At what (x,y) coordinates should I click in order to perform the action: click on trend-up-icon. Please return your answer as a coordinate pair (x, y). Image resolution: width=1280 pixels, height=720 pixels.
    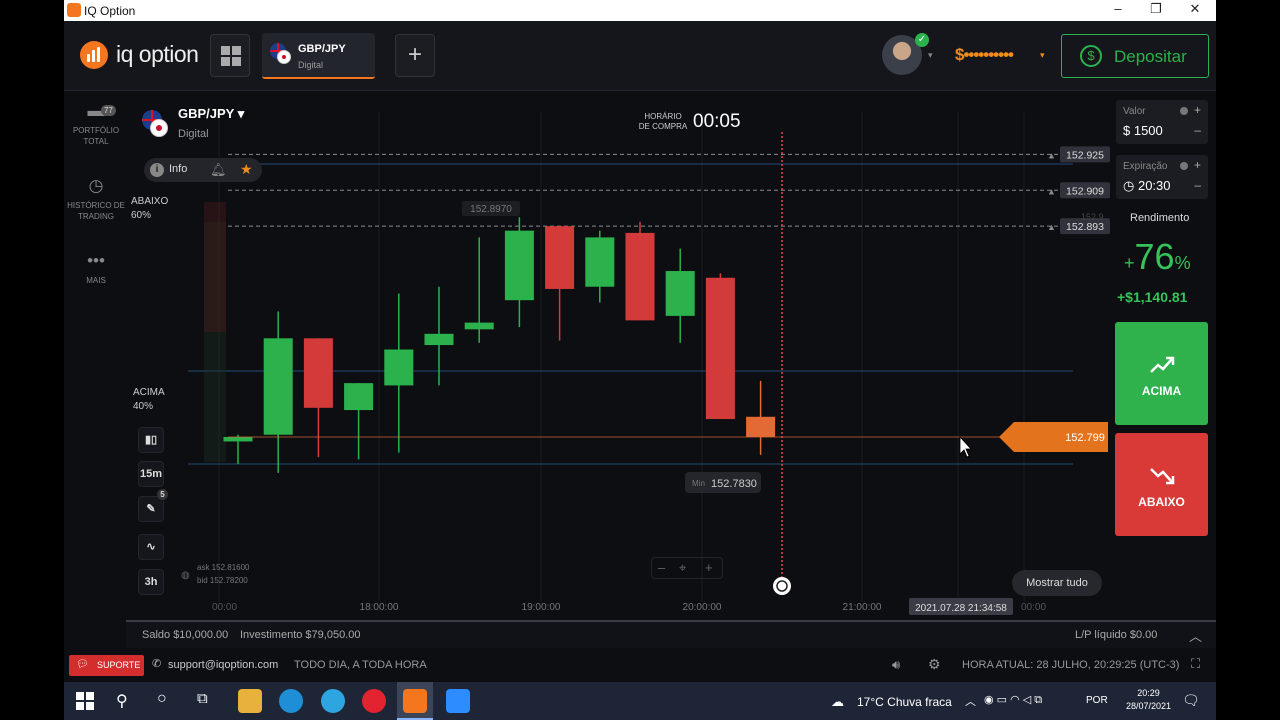
    Looking at the image, I should click on (1162, 364).